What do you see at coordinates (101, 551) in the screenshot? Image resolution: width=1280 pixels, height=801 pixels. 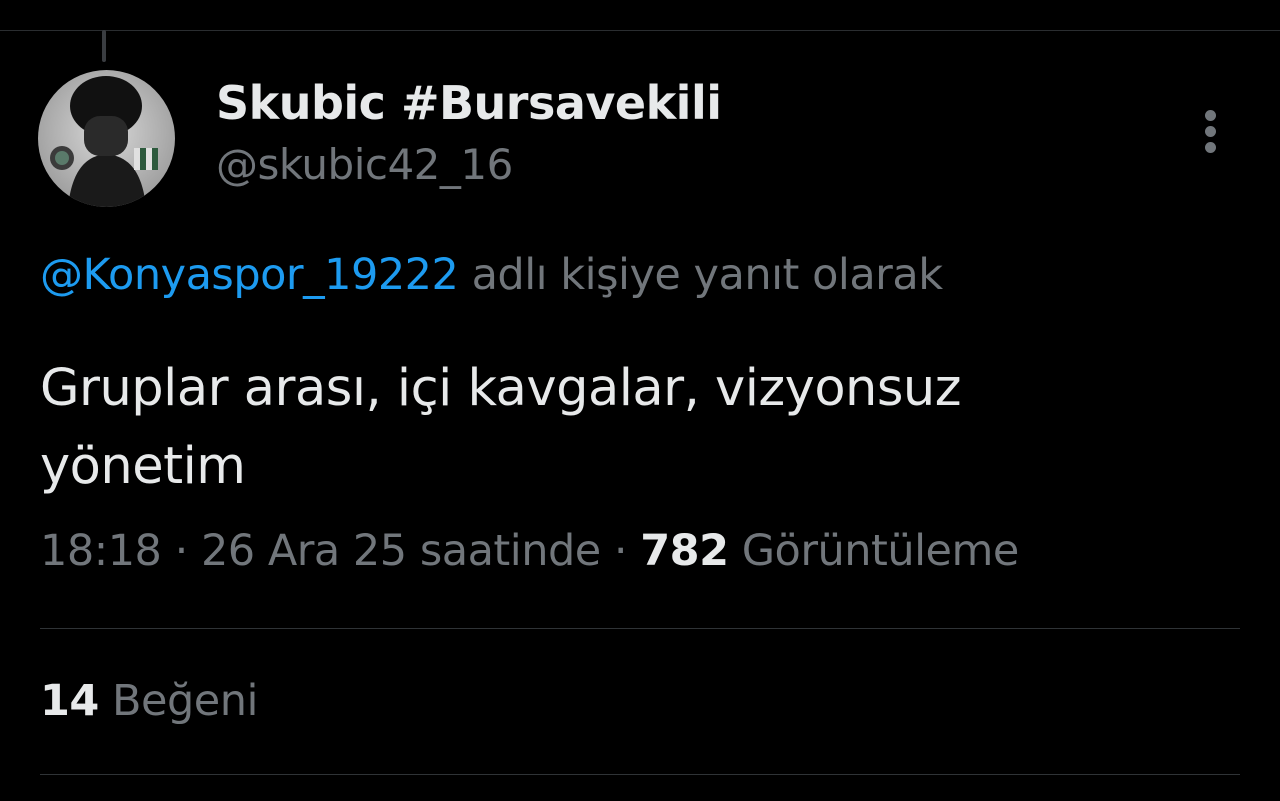 I see `tweet-time: 18:18` at bounding box center [101, 551].